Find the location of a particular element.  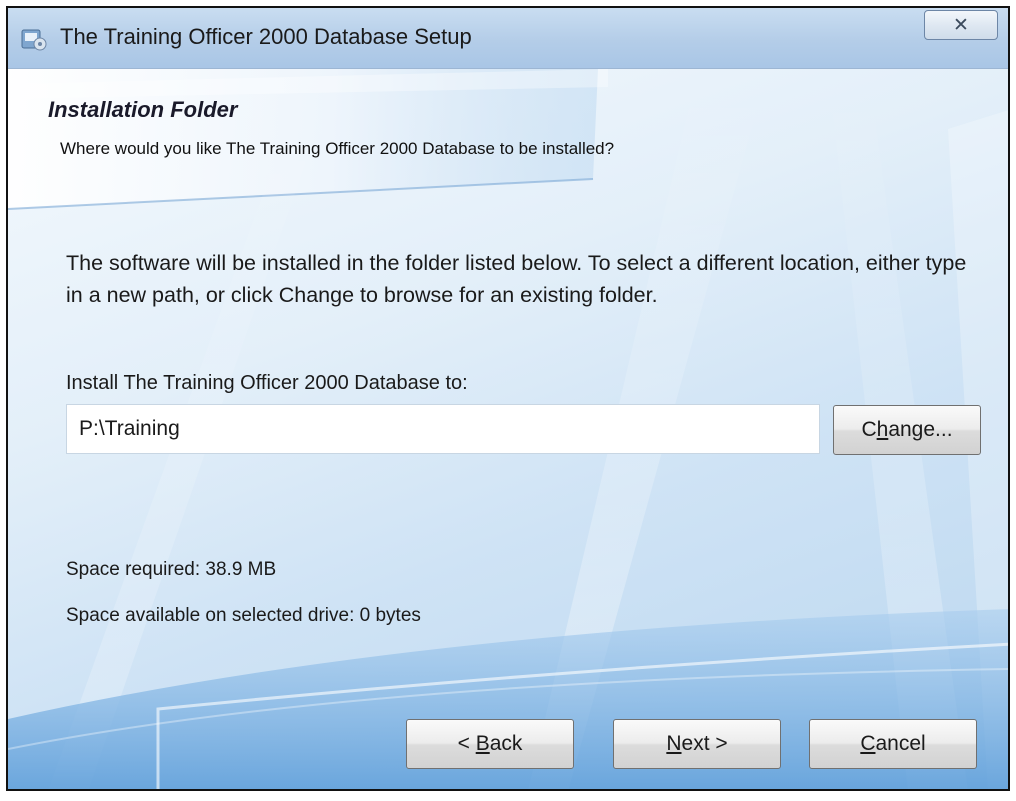

window-title: The Training Officer 2000 Database Setup is located at coordinates (266, 36).